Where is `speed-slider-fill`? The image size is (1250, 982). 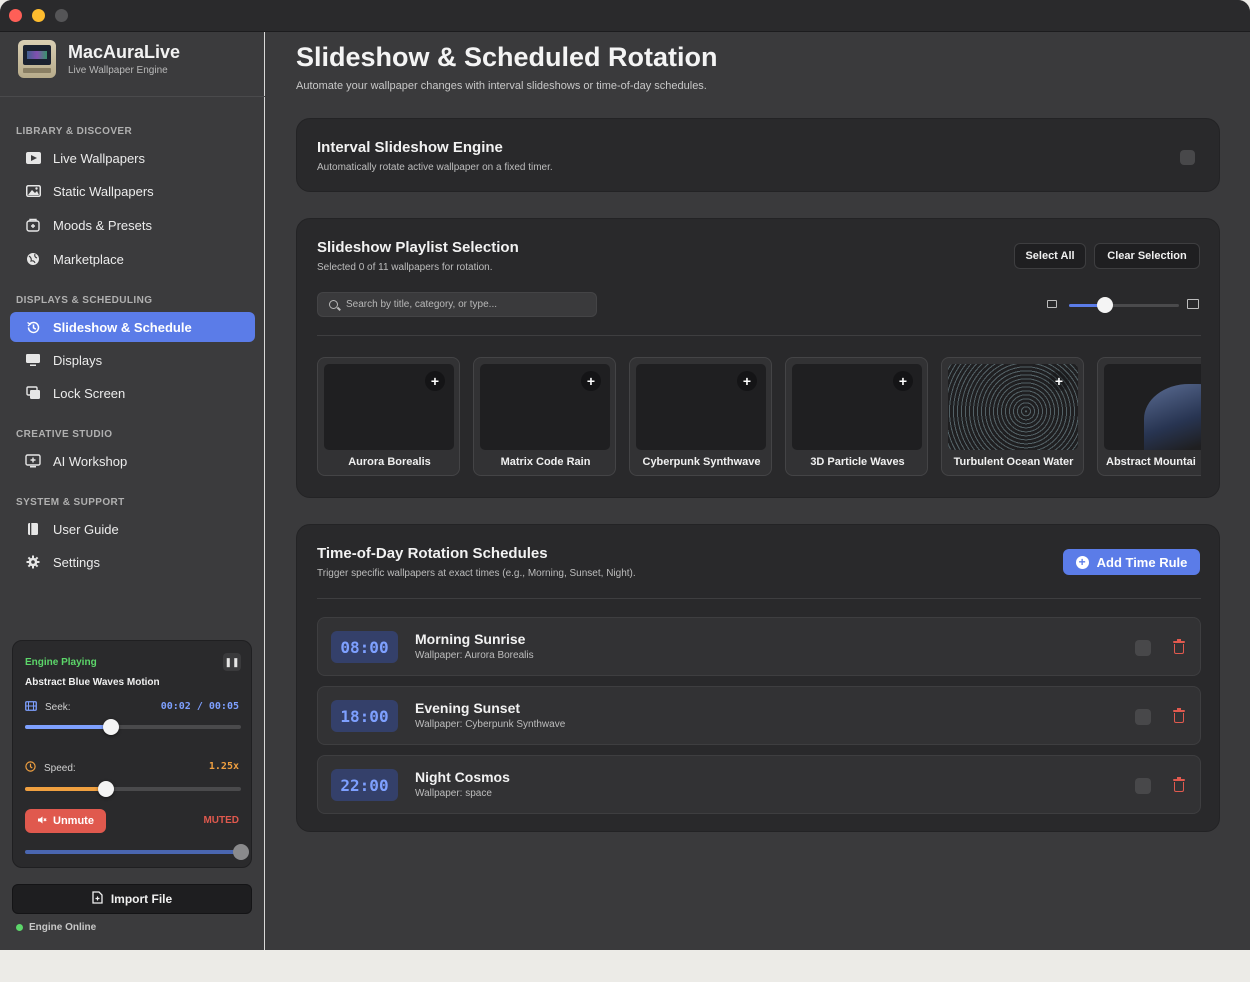
speed-slider-fill is located at coordinates (65, 789).